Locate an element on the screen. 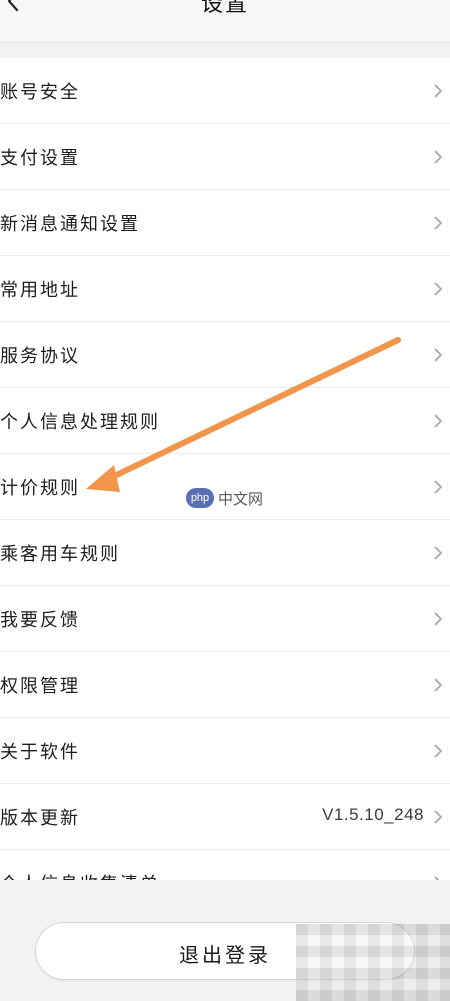 Image resolution: width=450 pixels, height=1001 pixels. version-value: V1.5.10_248 is located at coordinates (373, 814).